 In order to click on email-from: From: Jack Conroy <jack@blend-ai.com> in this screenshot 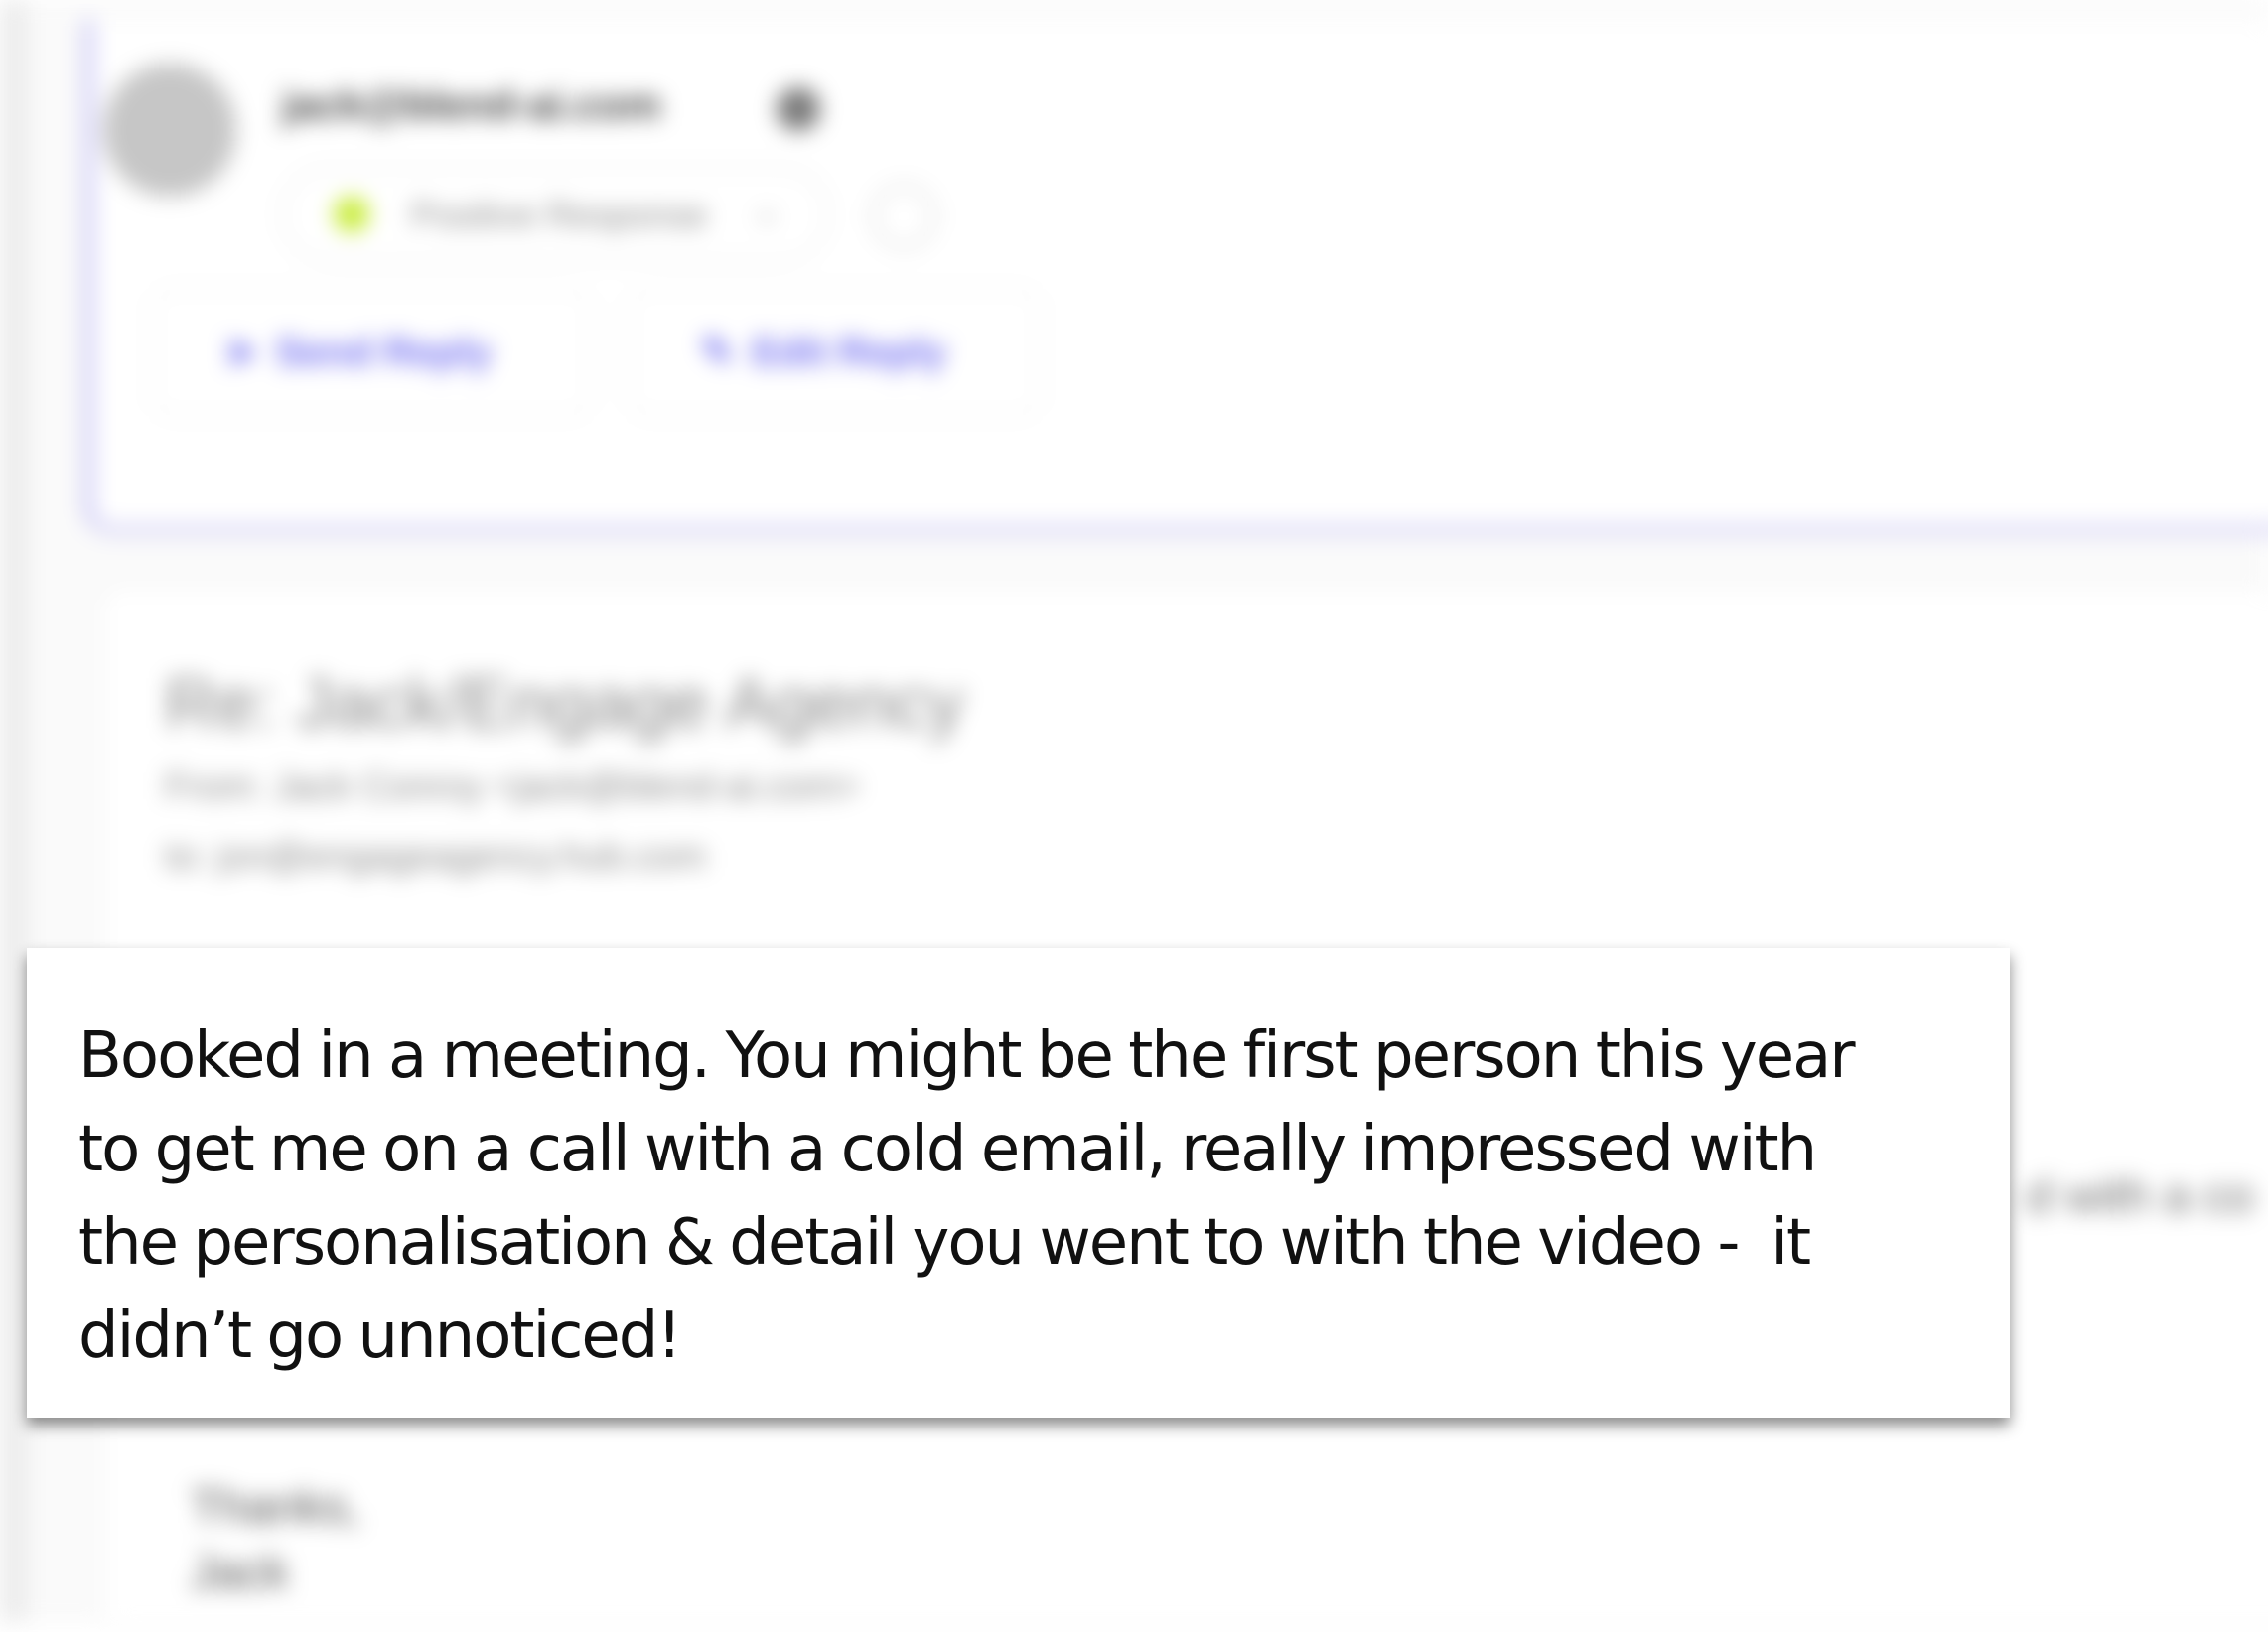, I will do `click(512, 787)`.